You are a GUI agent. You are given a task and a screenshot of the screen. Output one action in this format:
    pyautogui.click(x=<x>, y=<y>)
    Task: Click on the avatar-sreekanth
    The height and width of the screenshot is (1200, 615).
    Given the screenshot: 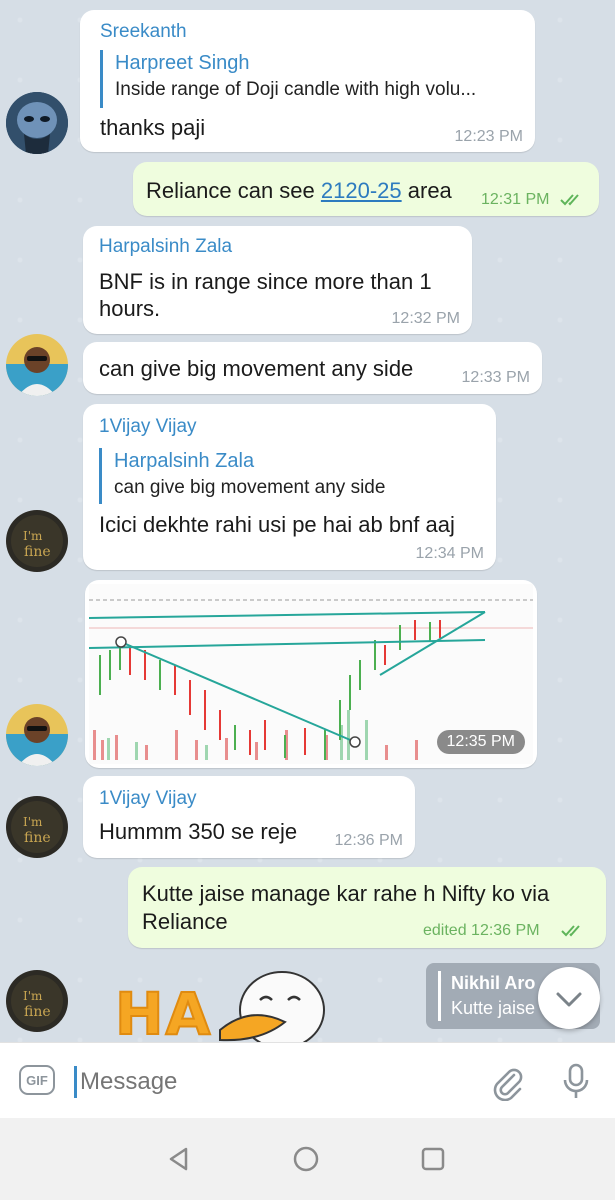 What is the action you would take?
    pyautogui.click(x=37, y=123)
    